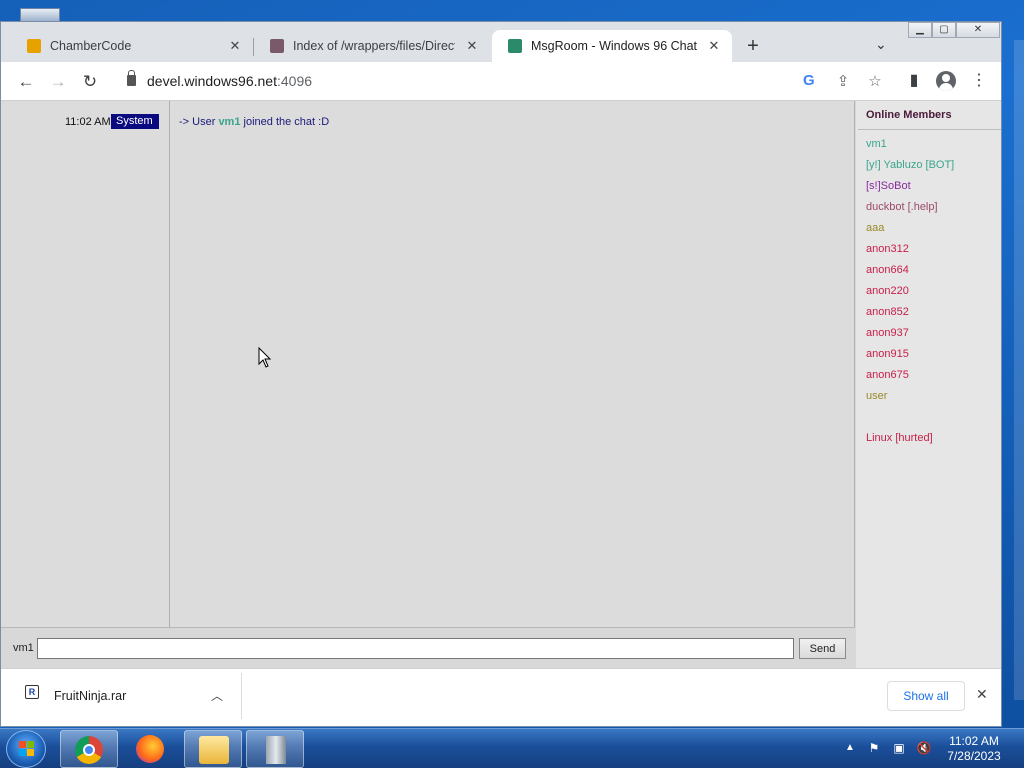 The image size is (1024, 768). Describe the element at coordinates (887, 375) in the screenshot. I see `member-item: anon675` at that location.